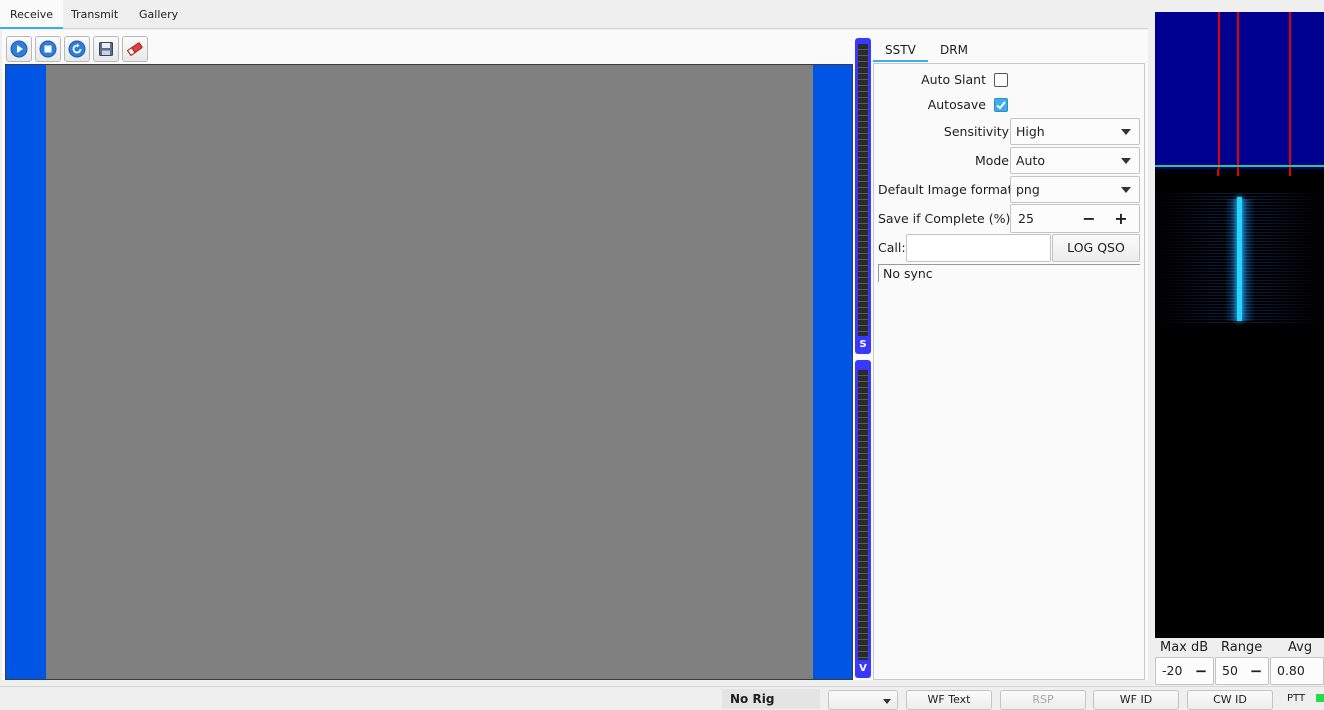 This screenshot has height=710, width=1324. What do you see at coordinates (158, 14) in the screenshot?
I see `tab-gallery: Gallery` at bounding box center [158, 14].